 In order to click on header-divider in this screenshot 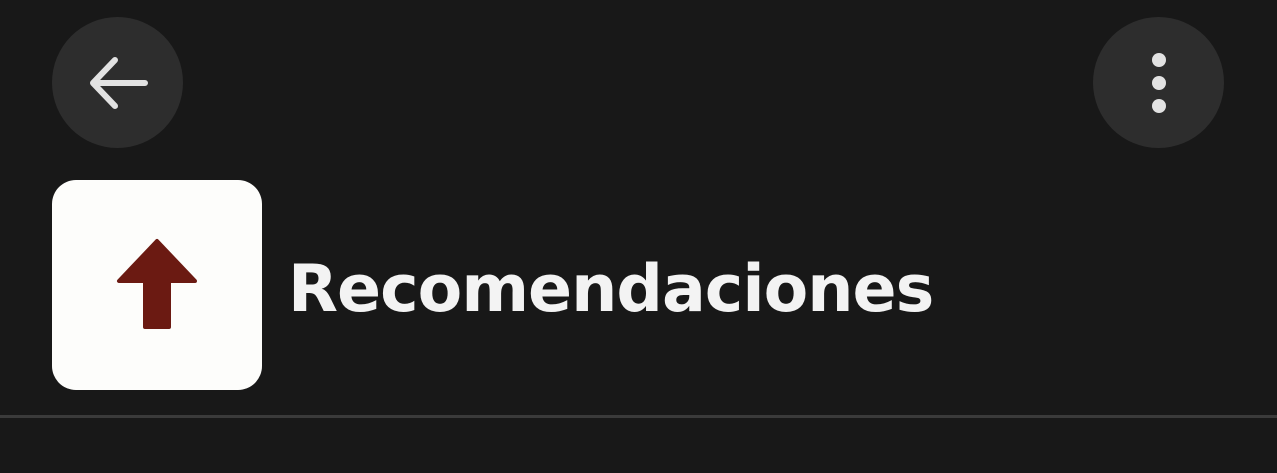, I will do `click(638, 416)`.